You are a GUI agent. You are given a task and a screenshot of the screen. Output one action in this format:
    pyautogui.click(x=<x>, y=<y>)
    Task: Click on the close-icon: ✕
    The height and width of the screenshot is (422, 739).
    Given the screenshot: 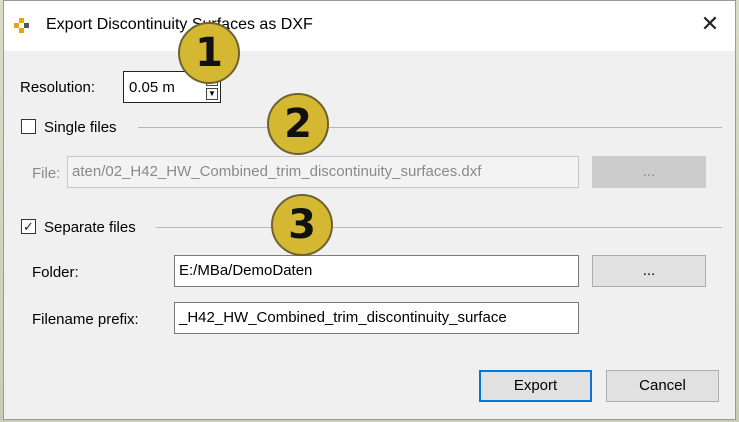 What is the action you would take?
    pyautogui.click(x=710, y=24)
    